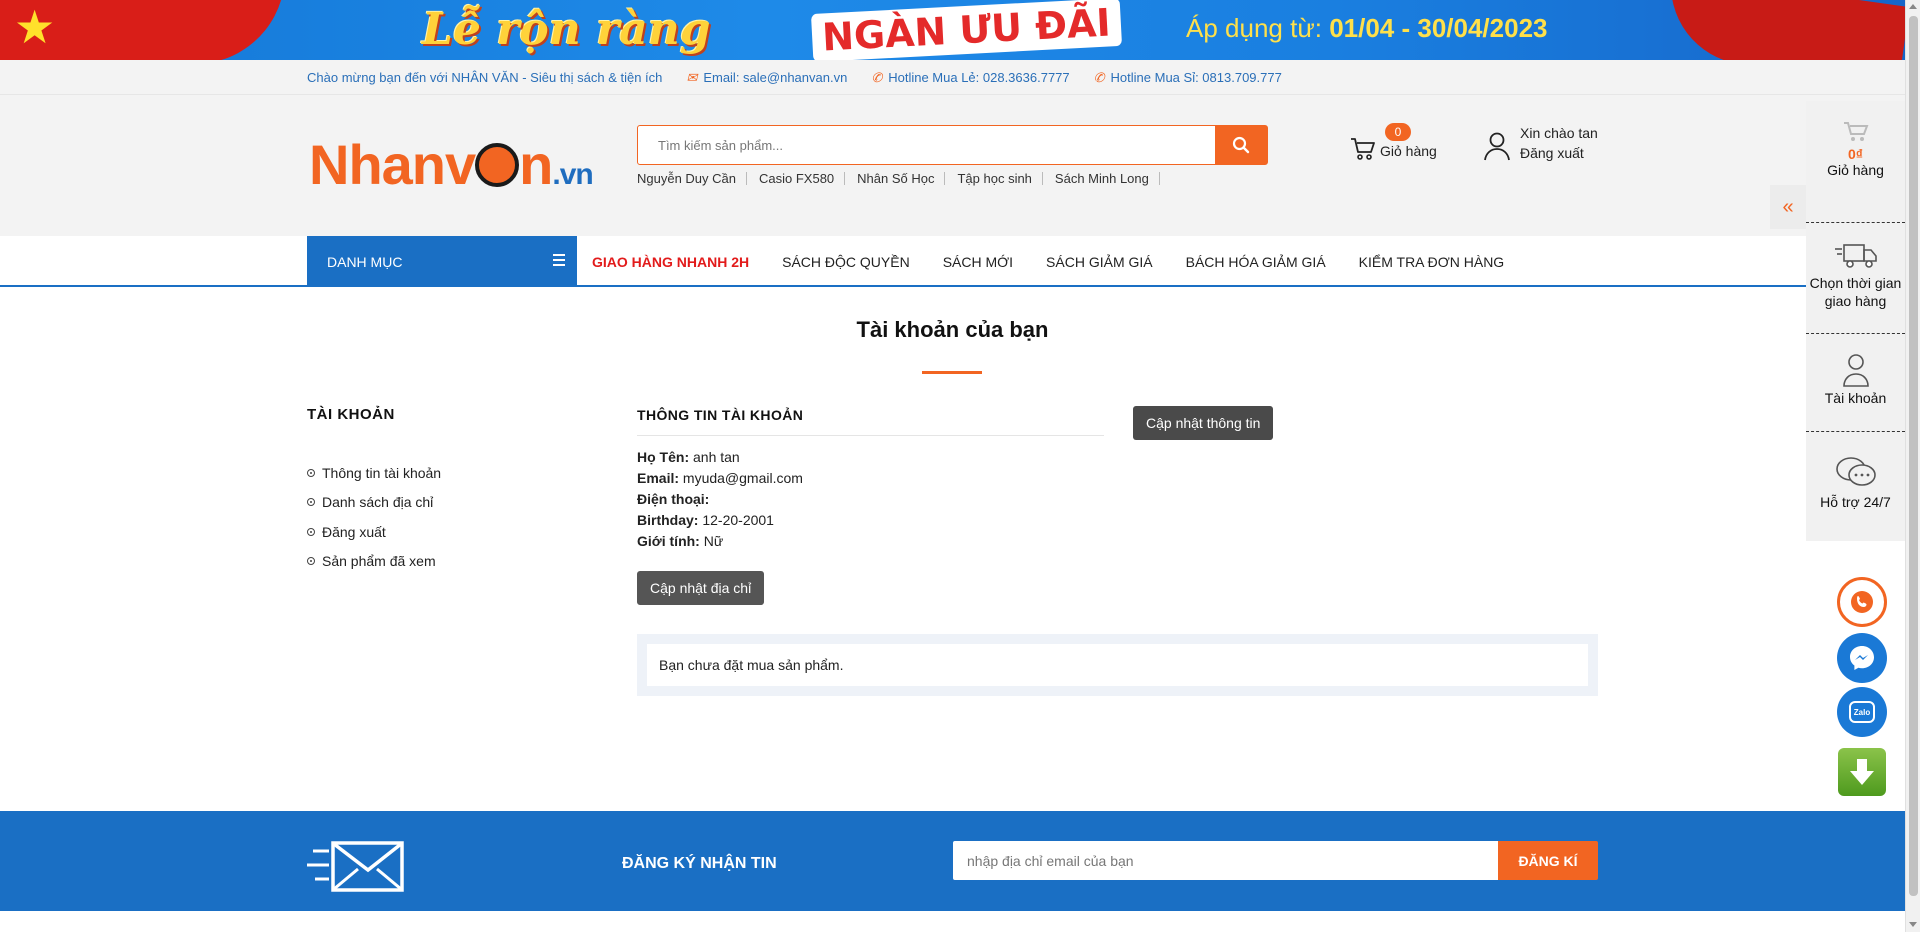 The width and height of the screenshot is (1920, 932). What do you see at coordinates (1099, 262) in the screenshot?
I see `nav-item-discount-books: SÁCH GIẢM GIÁ` at bounding box center [1099, 262].